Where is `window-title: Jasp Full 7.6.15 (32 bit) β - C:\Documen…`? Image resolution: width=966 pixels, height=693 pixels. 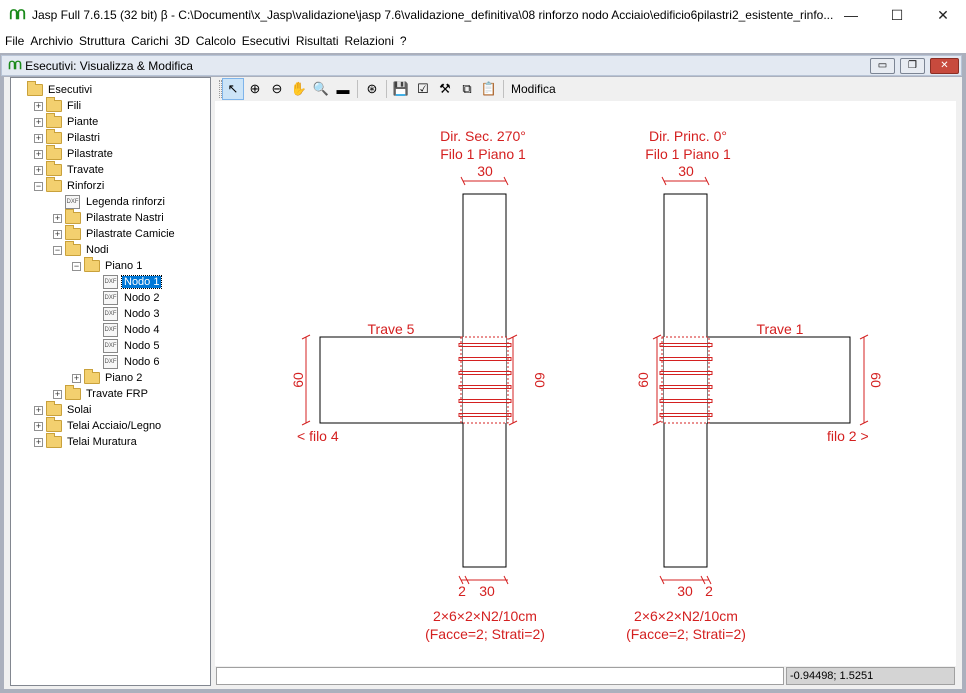
window-title: Jasp Full 7.6.15 (32 bit) β - C:\Documen… is located at coordinates (433, 15).